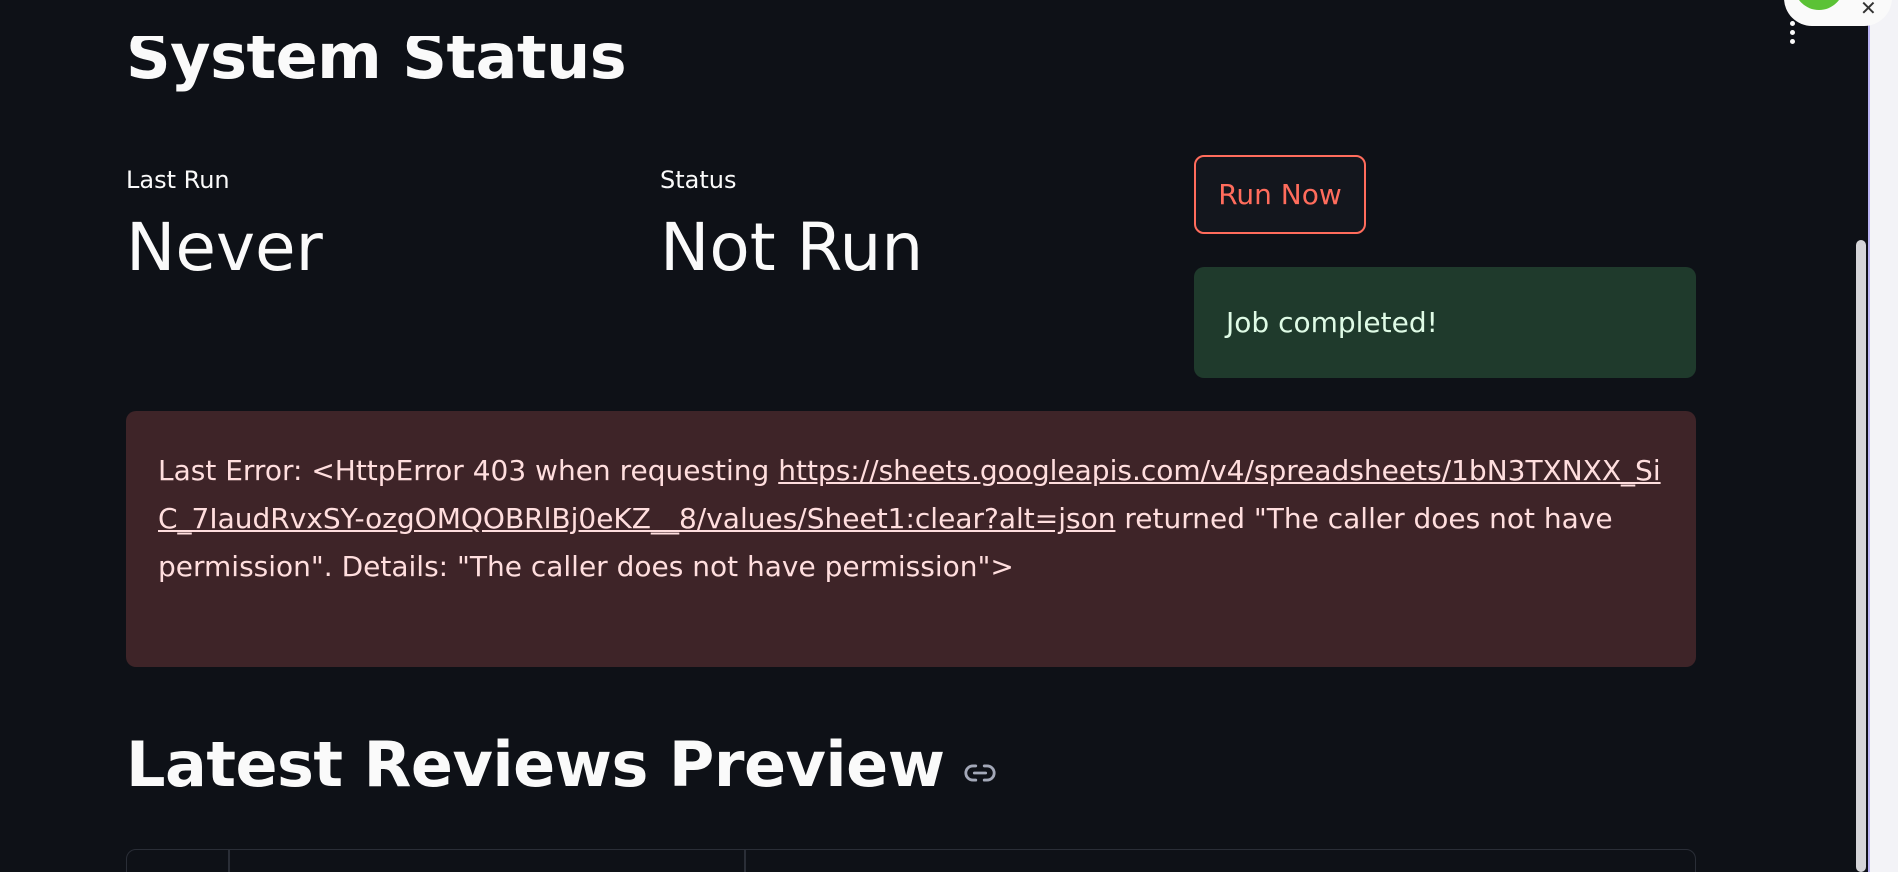 This screenshot has width=1898, height=872. I want to click on metric-last-run: Last Run Never, so click(224, 224).